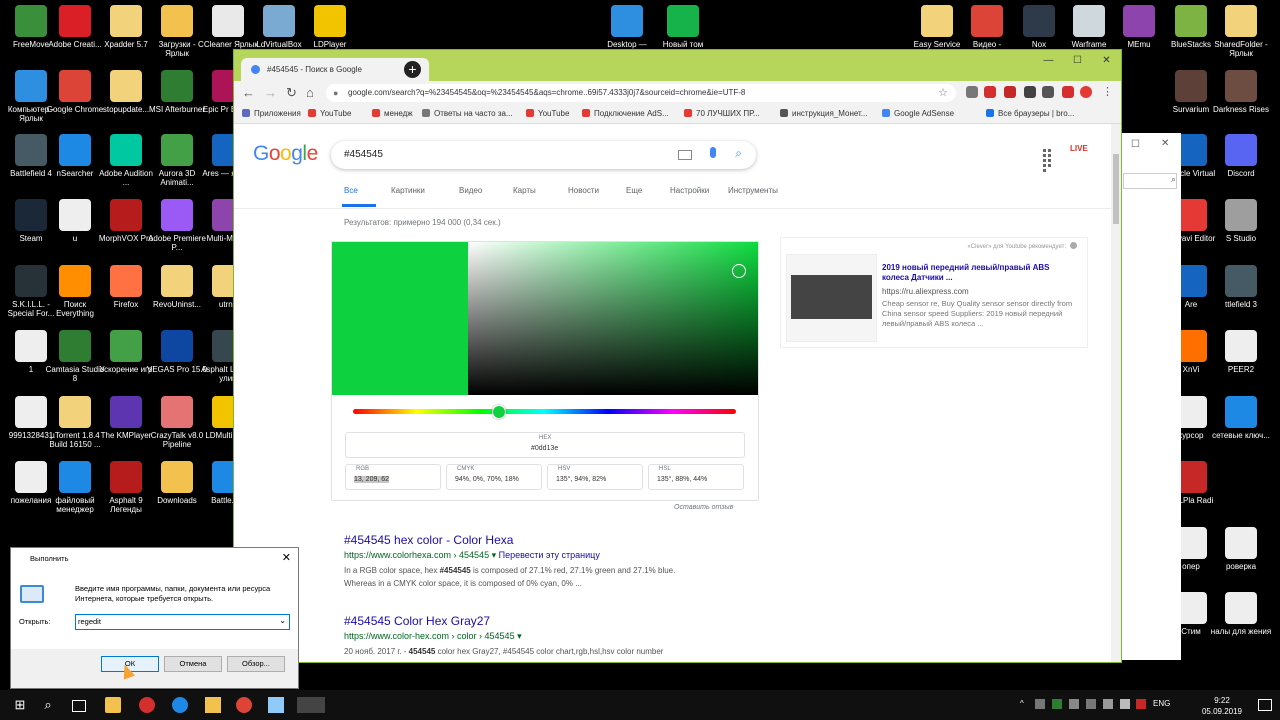 This screenshot has width=1280, height=720. Describe the element at coordinates (393, 477) in the screenshot. I see `rgb-field: RGB 13, 209, 62` at that location.